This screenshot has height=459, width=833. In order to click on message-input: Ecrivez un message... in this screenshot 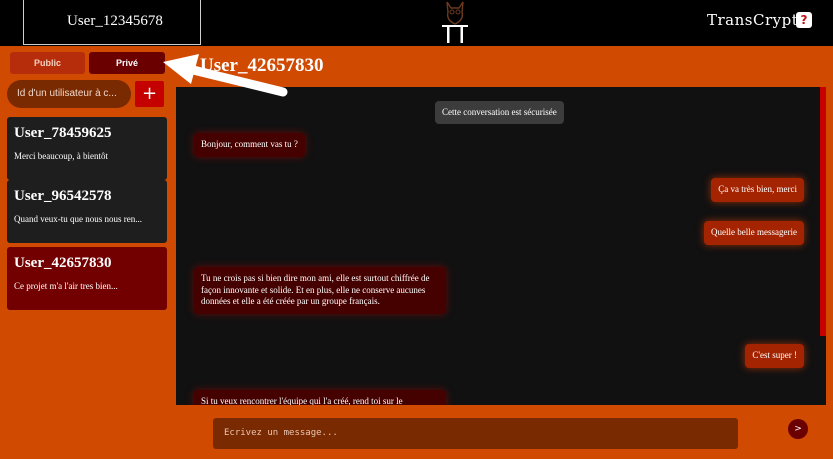, I will do `click(475, 433)`.